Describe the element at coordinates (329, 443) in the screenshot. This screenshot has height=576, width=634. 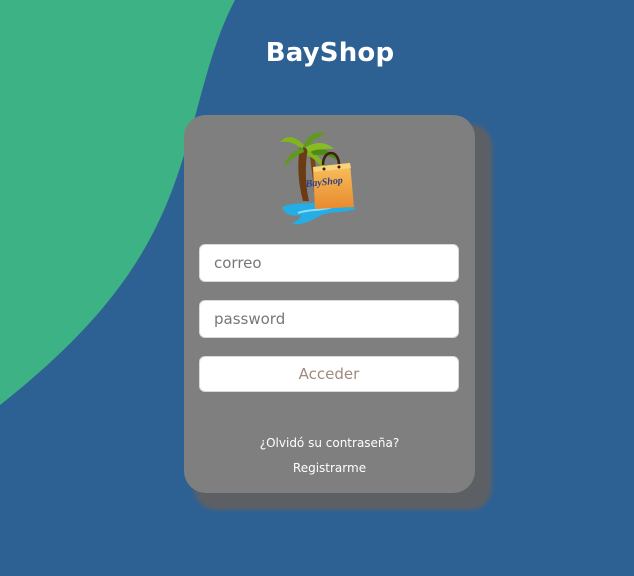
I see `forgot-password-link: ¿Olvidó su contraseña?` at that location.